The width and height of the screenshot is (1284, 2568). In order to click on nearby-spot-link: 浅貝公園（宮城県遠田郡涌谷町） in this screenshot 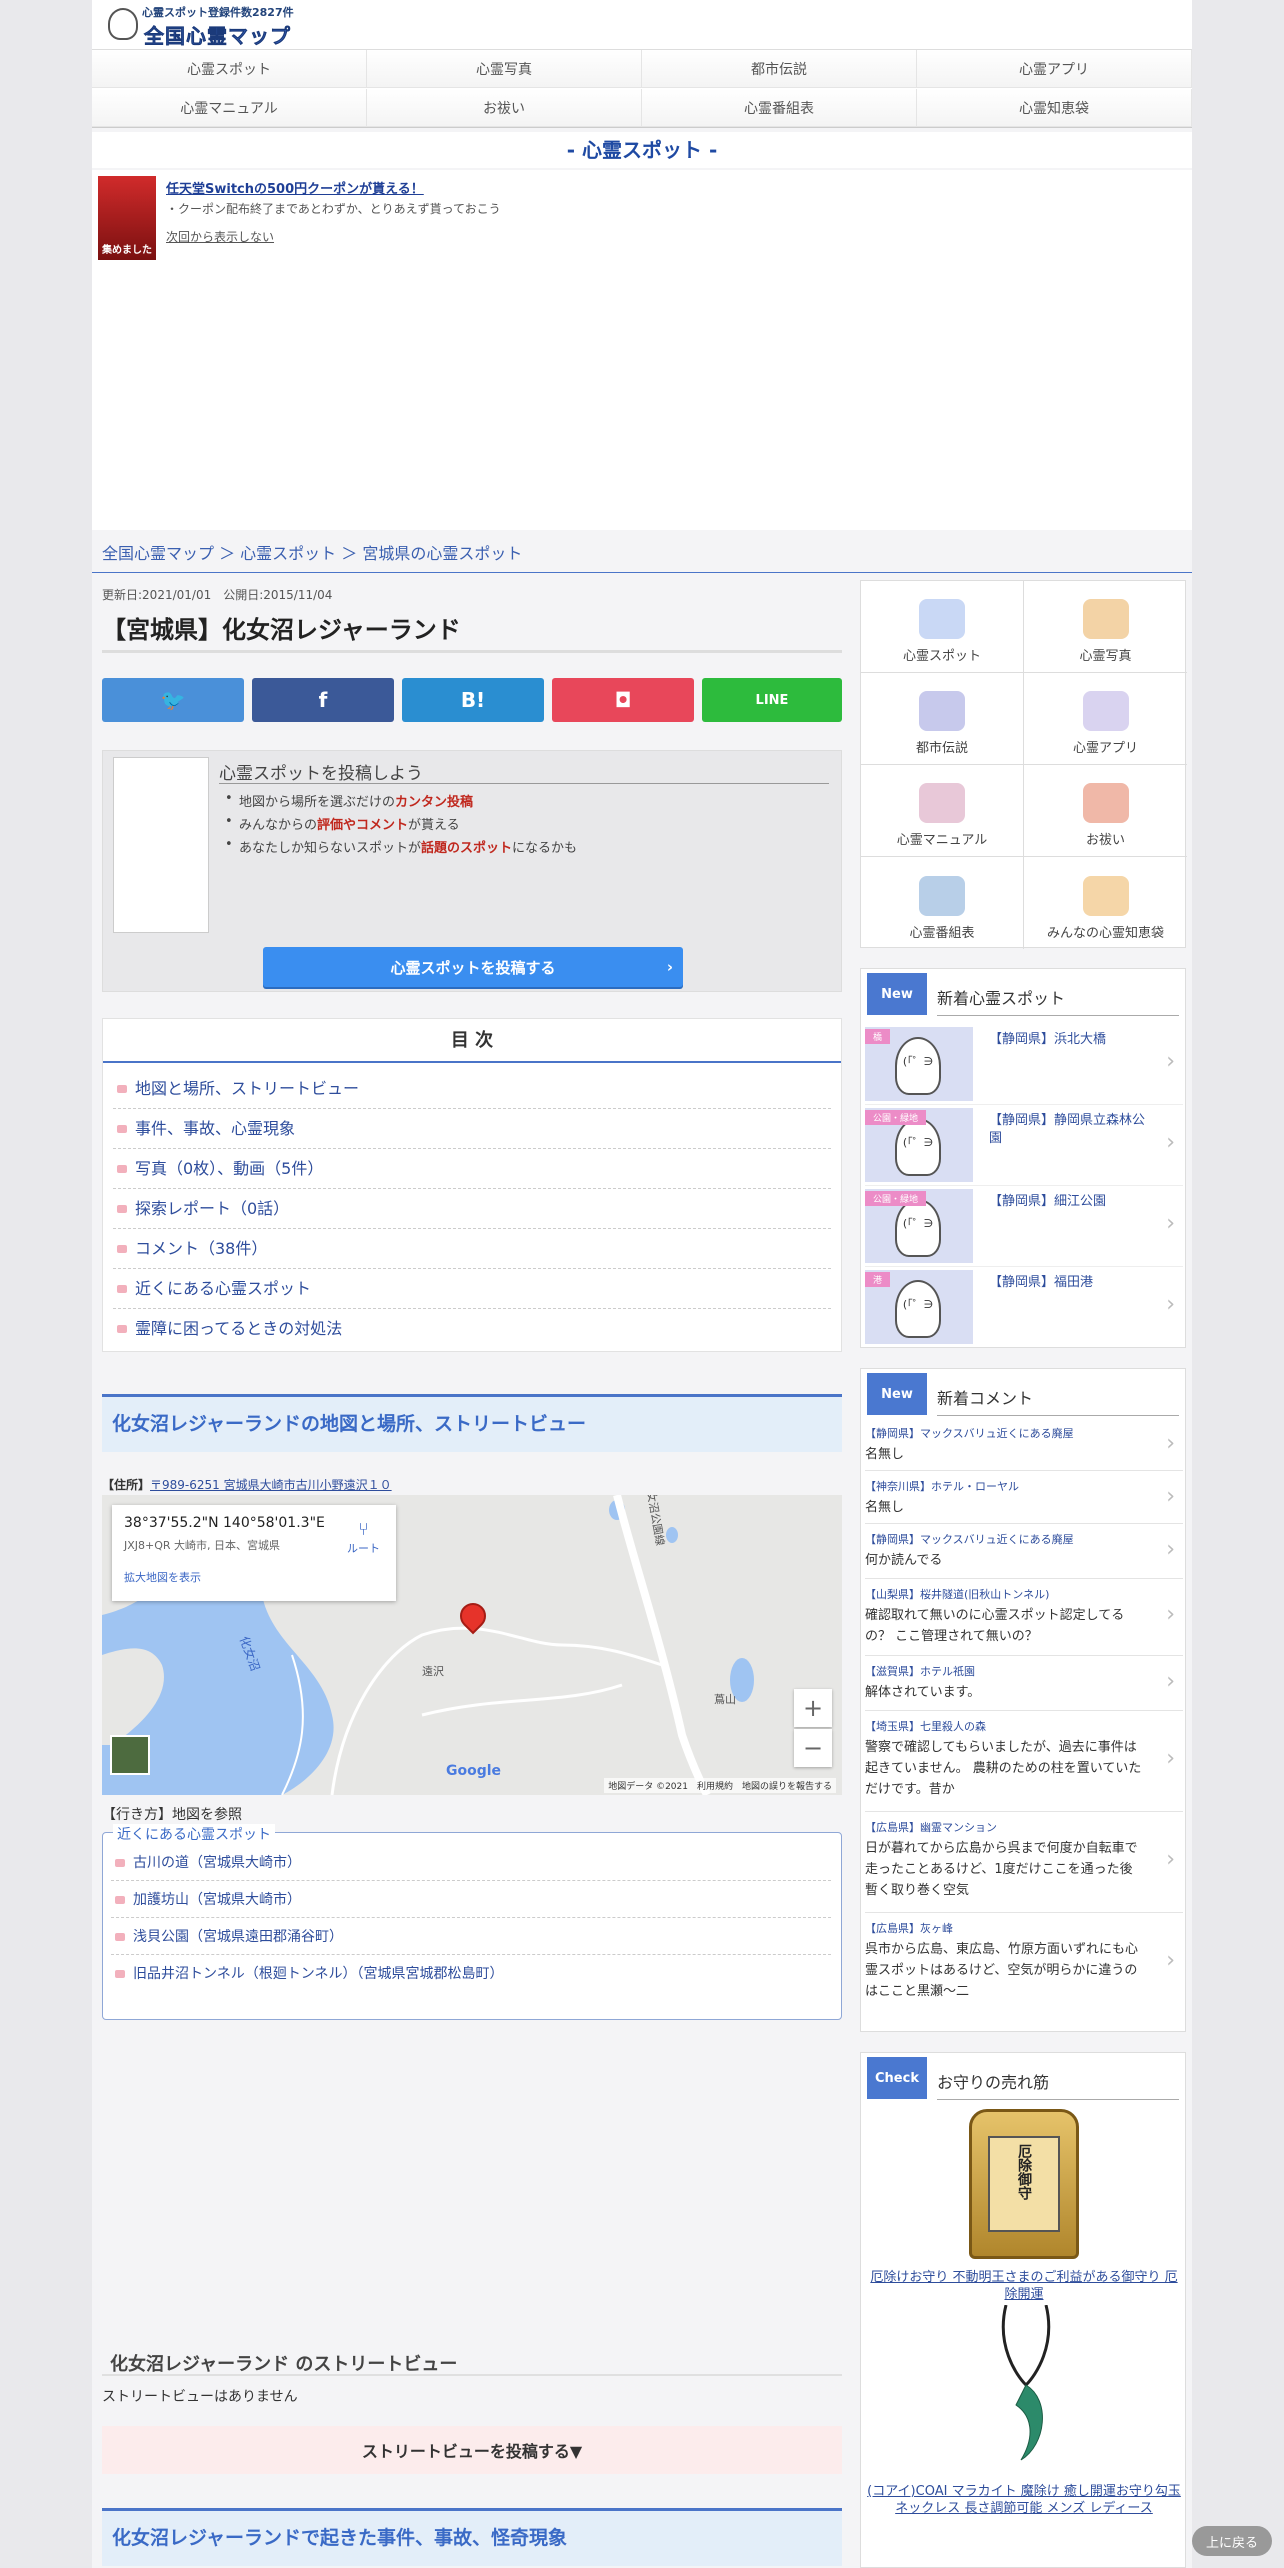, I will do `click(471, 1937)`.